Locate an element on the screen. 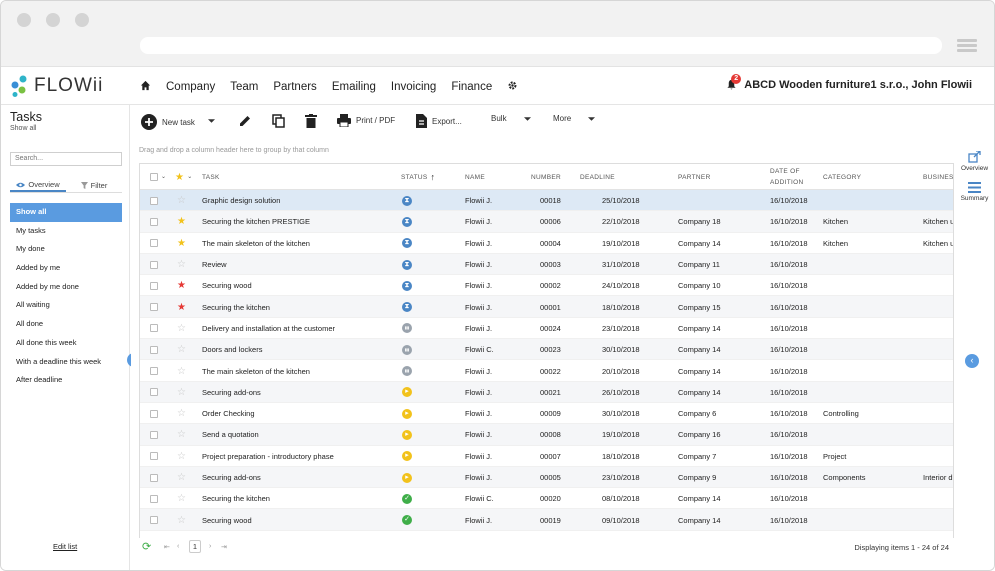 The width and height of the screenshot is (995, 571). header-status: STATUS ↑ is located at coordinates (418, 177).